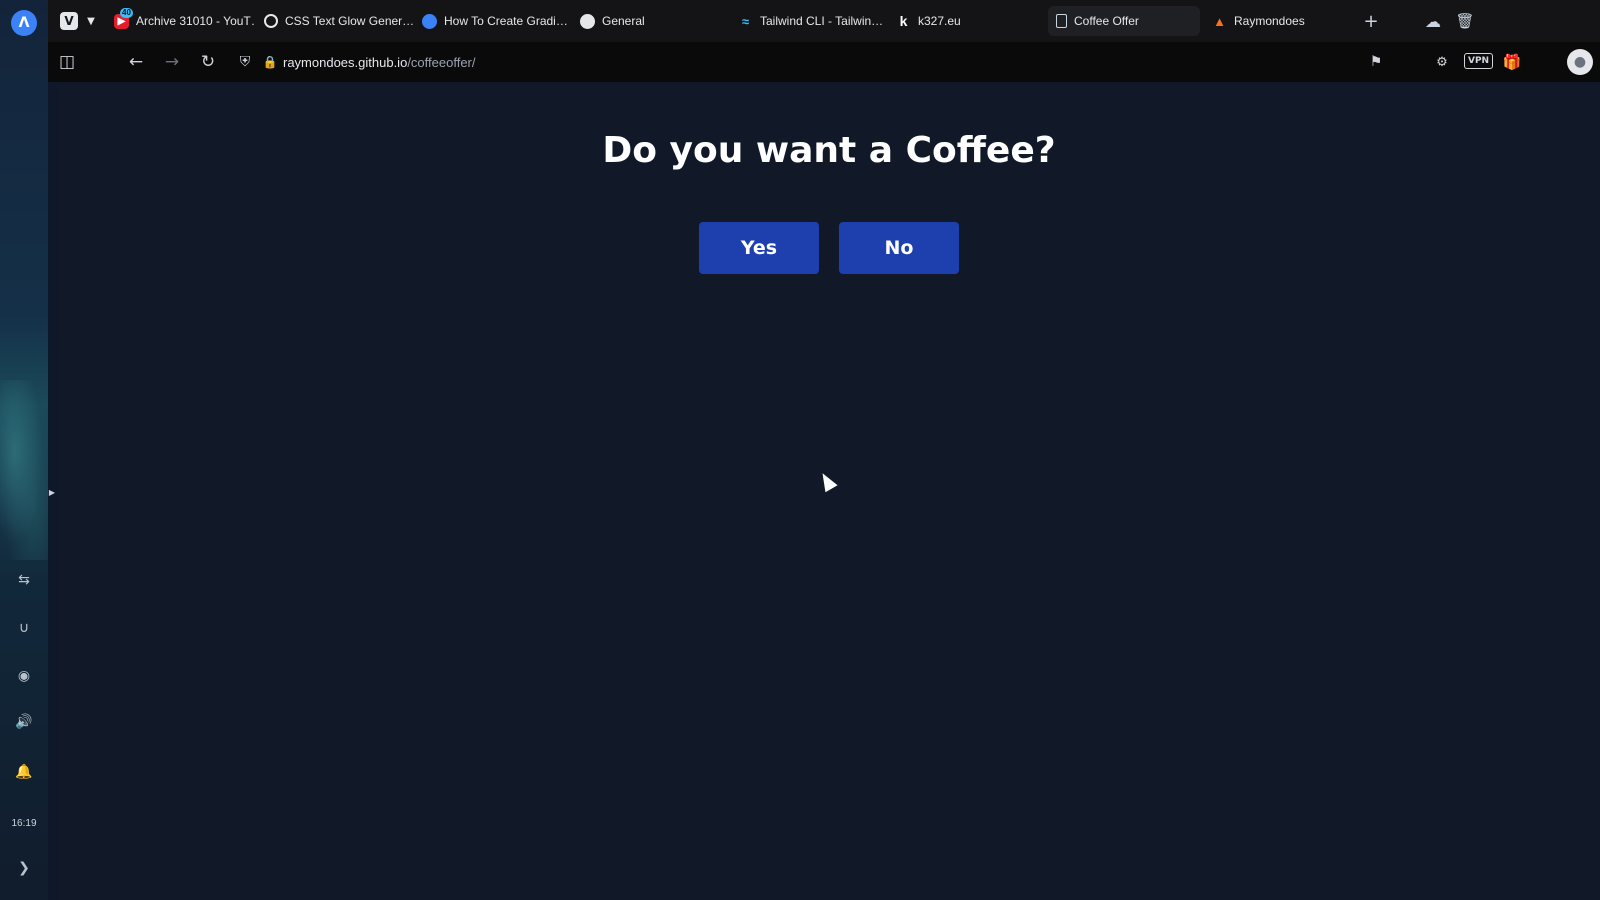 This screenshot has width=1600, height=900. I want to click on tab-label: k327.eu, so click(939, 21).